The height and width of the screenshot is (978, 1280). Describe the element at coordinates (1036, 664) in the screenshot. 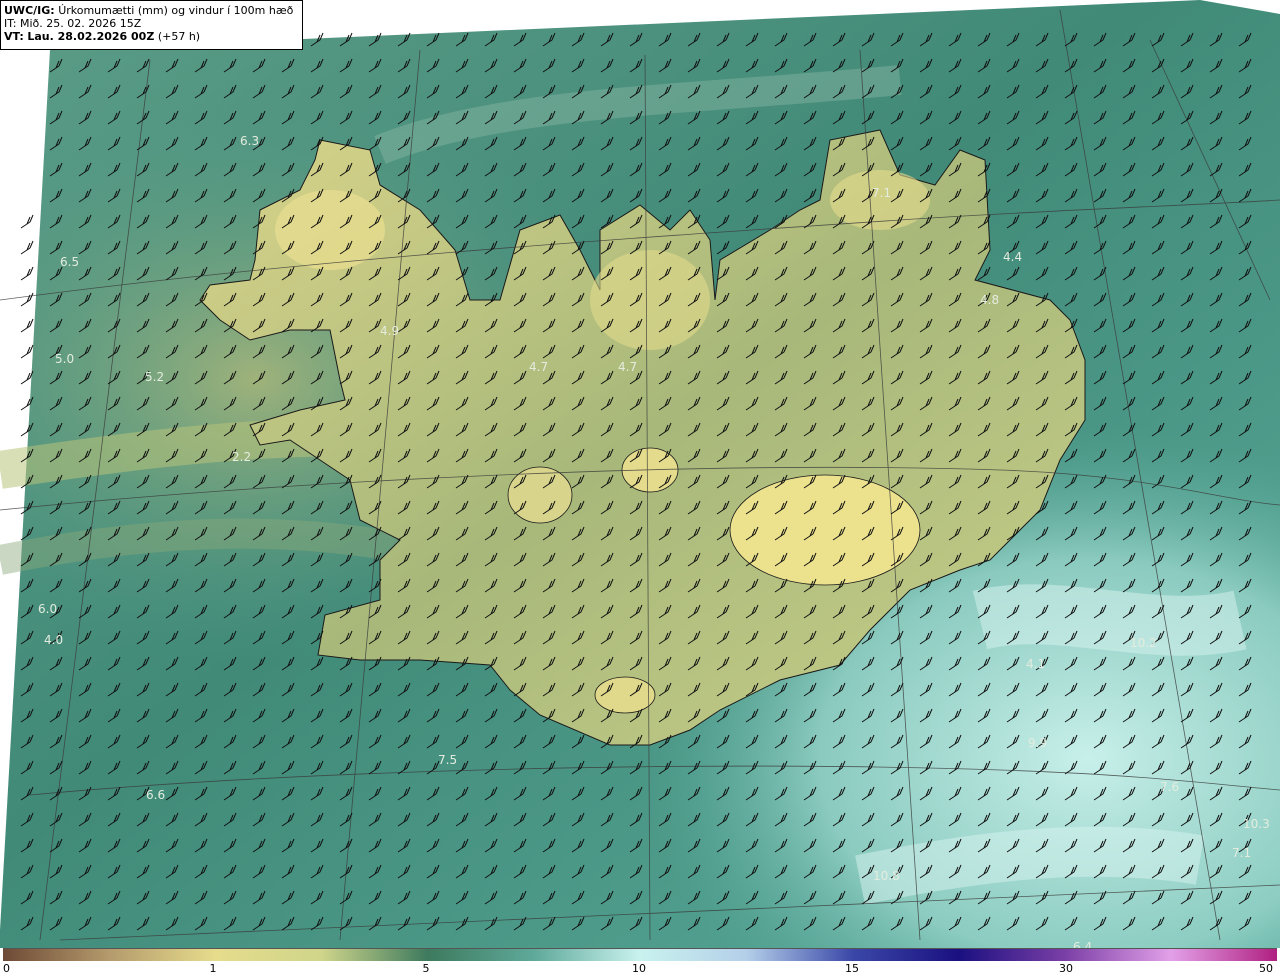

I see `value-label: 4.1` at that location.